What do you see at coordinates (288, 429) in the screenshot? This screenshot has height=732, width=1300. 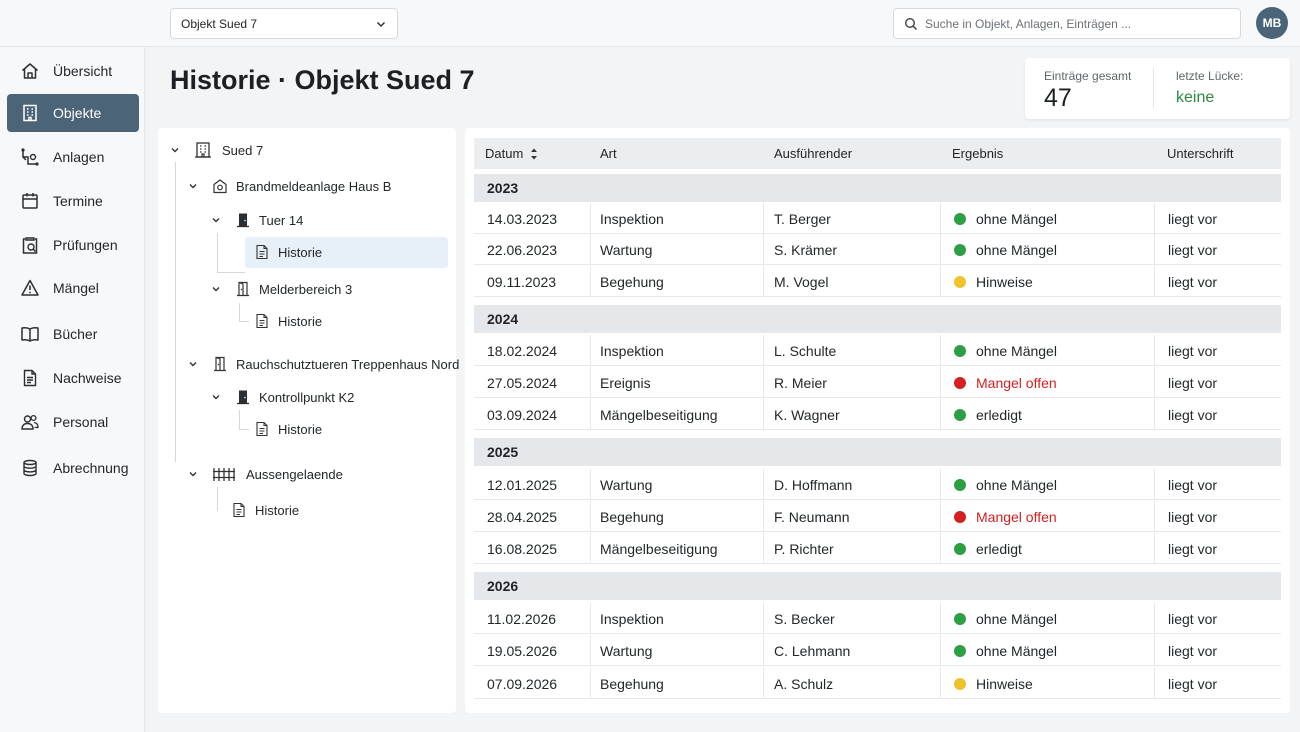 I see `tree-node-historie-3: Historie` at bounding box center [288, 429].